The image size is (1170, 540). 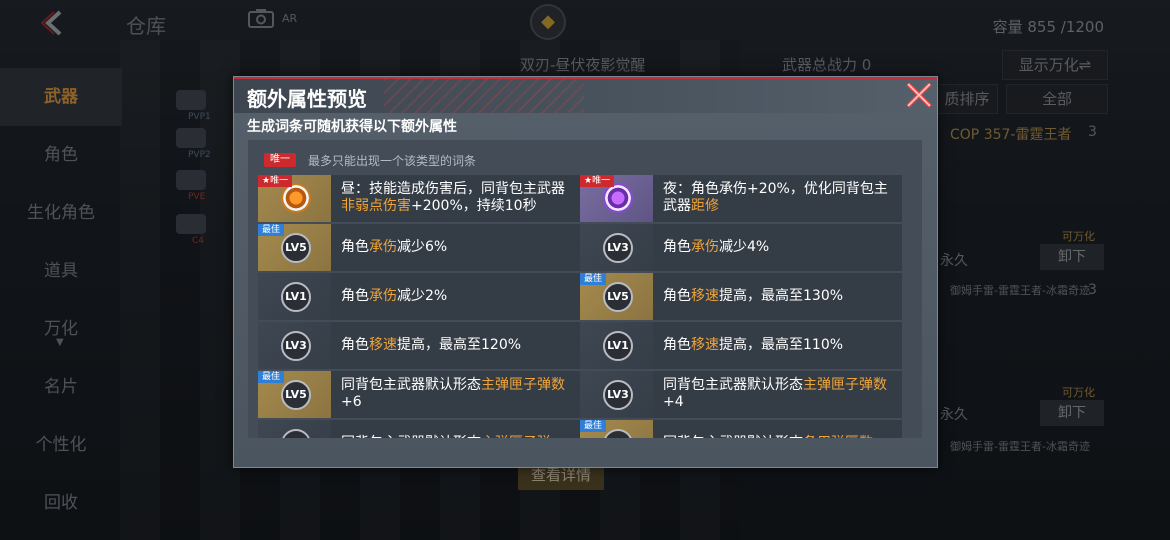 I want to click on description-text: 减少2%, so click(x=422, y=296).